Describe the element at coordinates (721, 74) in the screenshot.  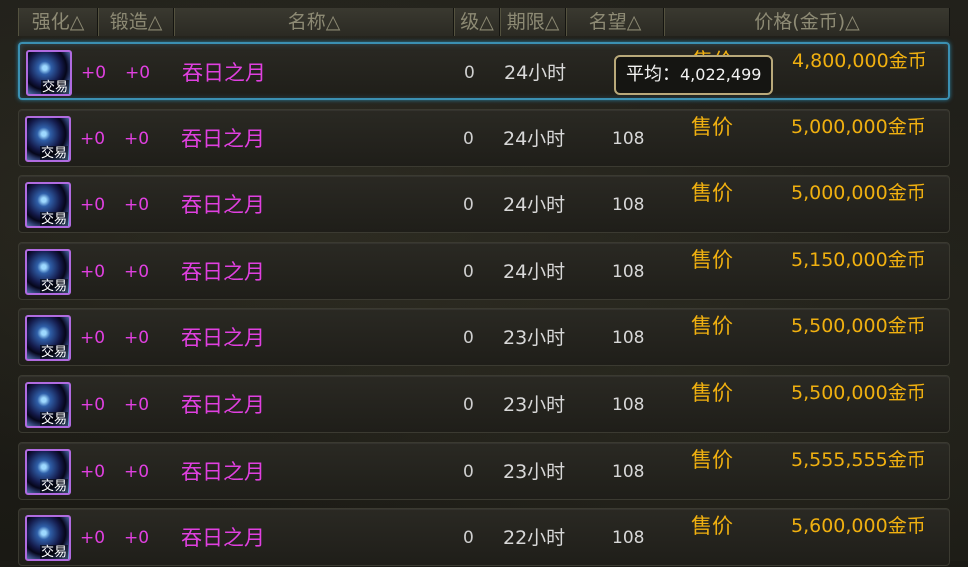
I see `average-price-value: 4,022,499` at that location.